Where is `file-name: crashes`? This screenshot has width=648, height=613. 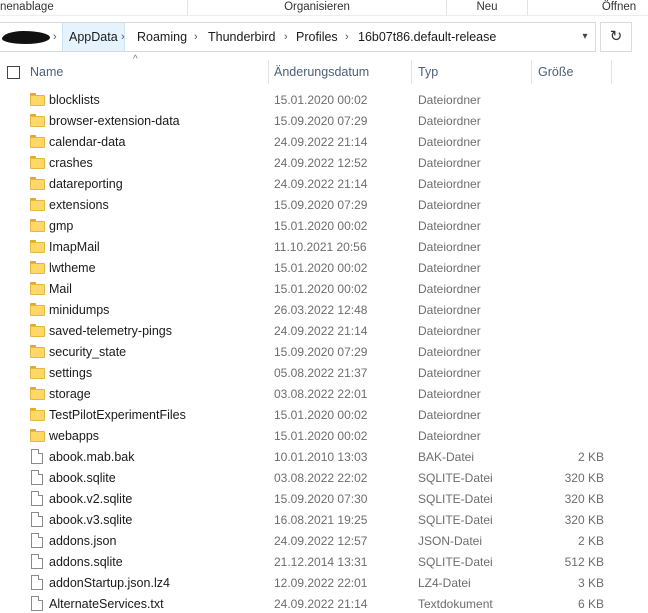 file-name: crashes is located at coordinates (71, 163).